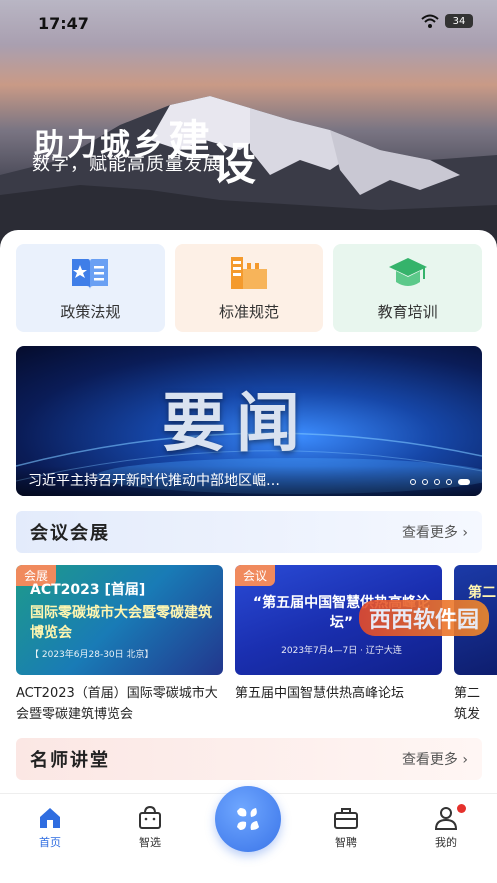  I want to click on section-title: 名师讲堂, so click(70, 760).